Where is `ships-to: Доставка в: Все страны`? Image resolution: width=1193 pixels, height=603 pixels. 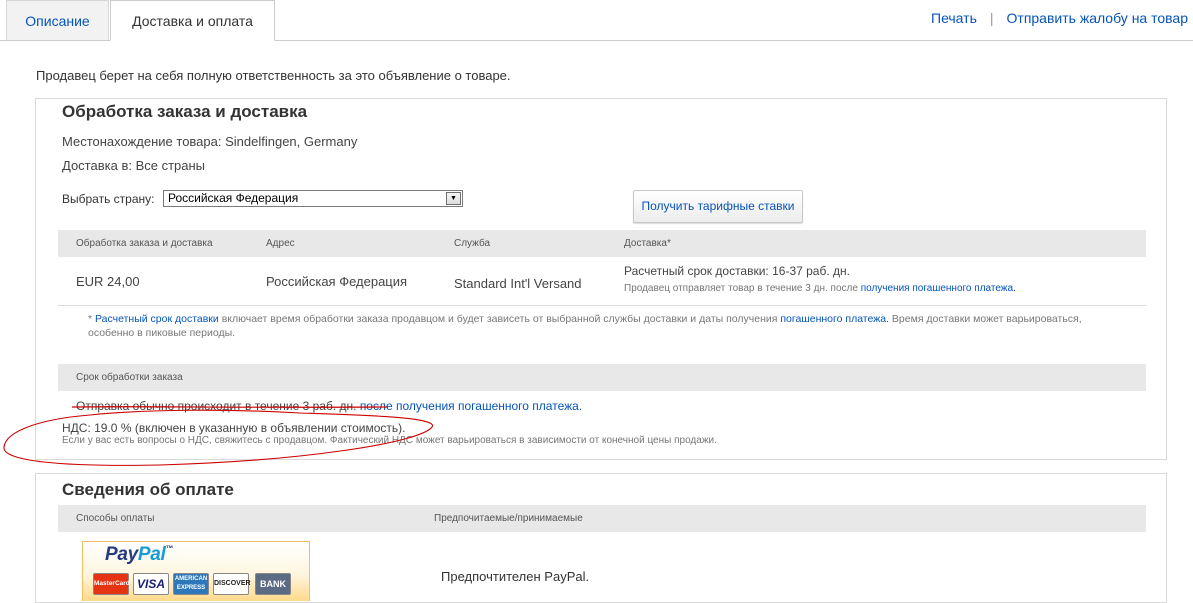 ships-to: Доставка в: Все страны is located at coordinates (134, 165).